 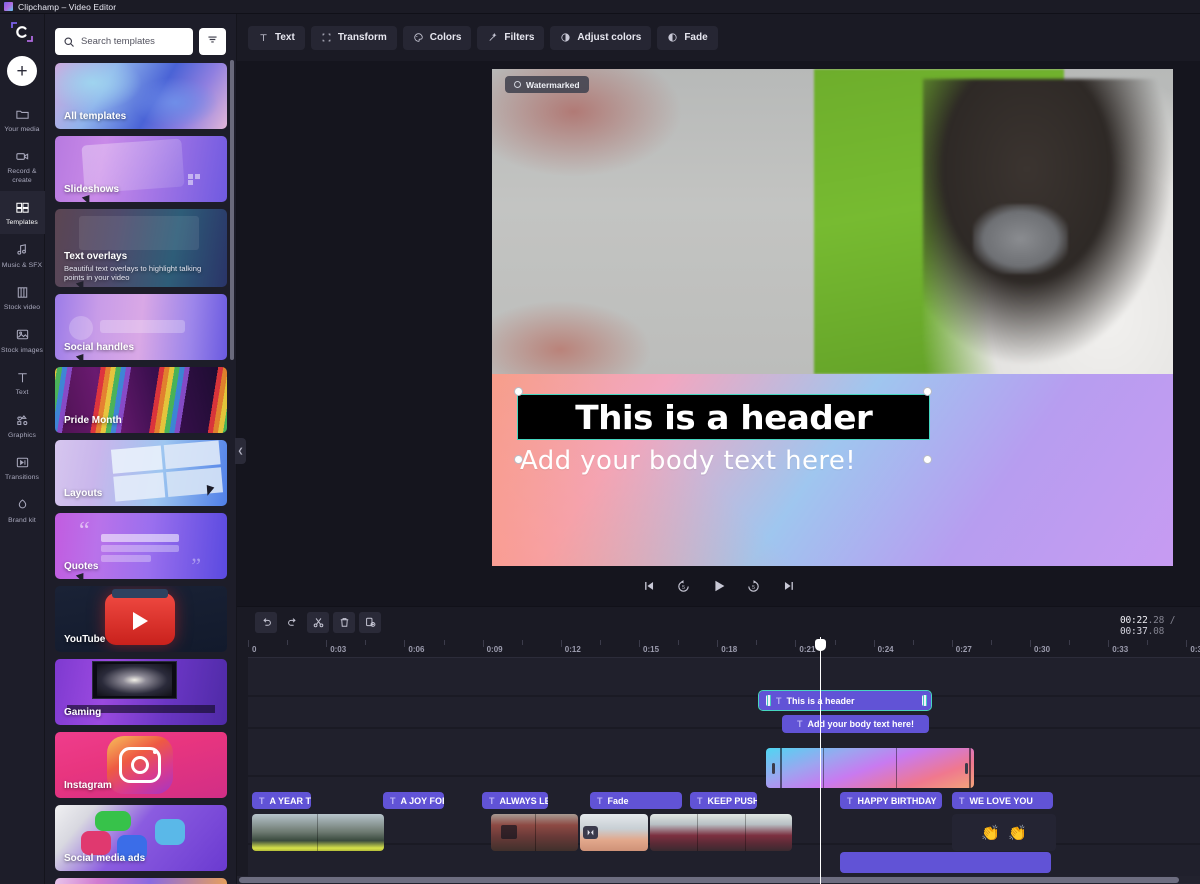 I want to click on template-card-gaming: Gaming, so click(x=141, y=692).